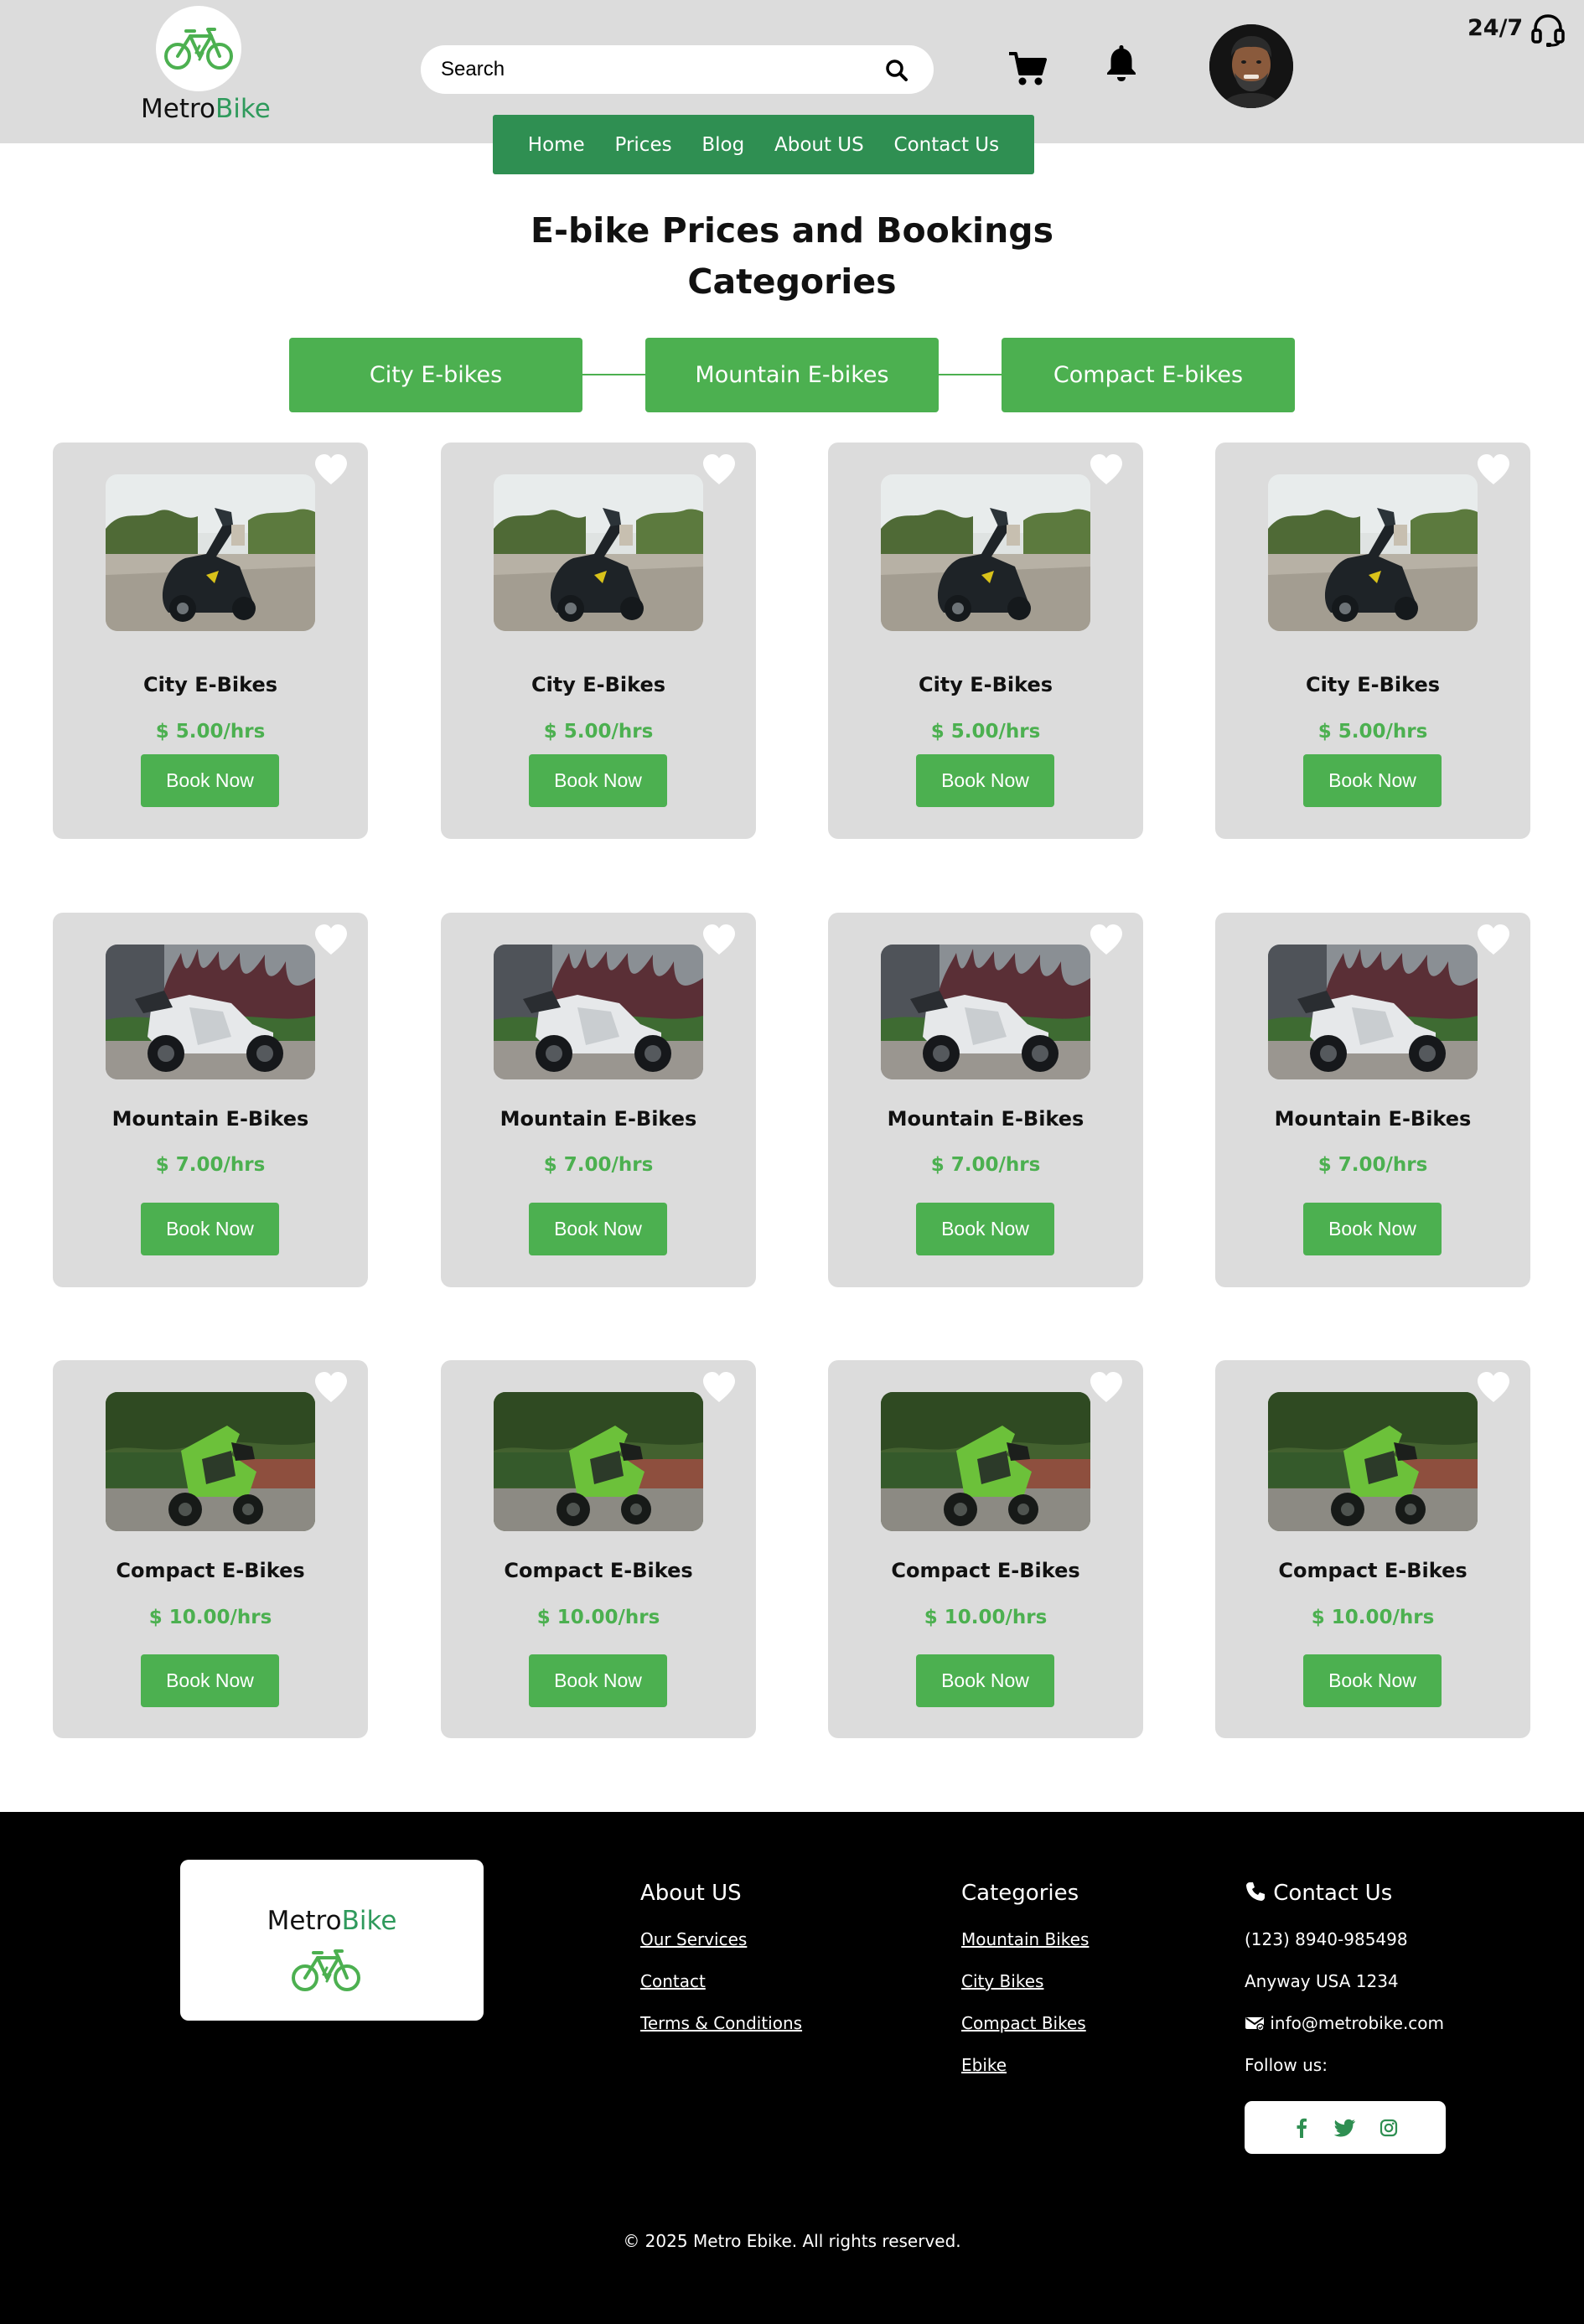 This screenshot has height=2324, width=1584. What do you see at coordinates (947, 145) in the screenshot?
I see `nav-contact: Contact Us` at bounding box center [947, 145].